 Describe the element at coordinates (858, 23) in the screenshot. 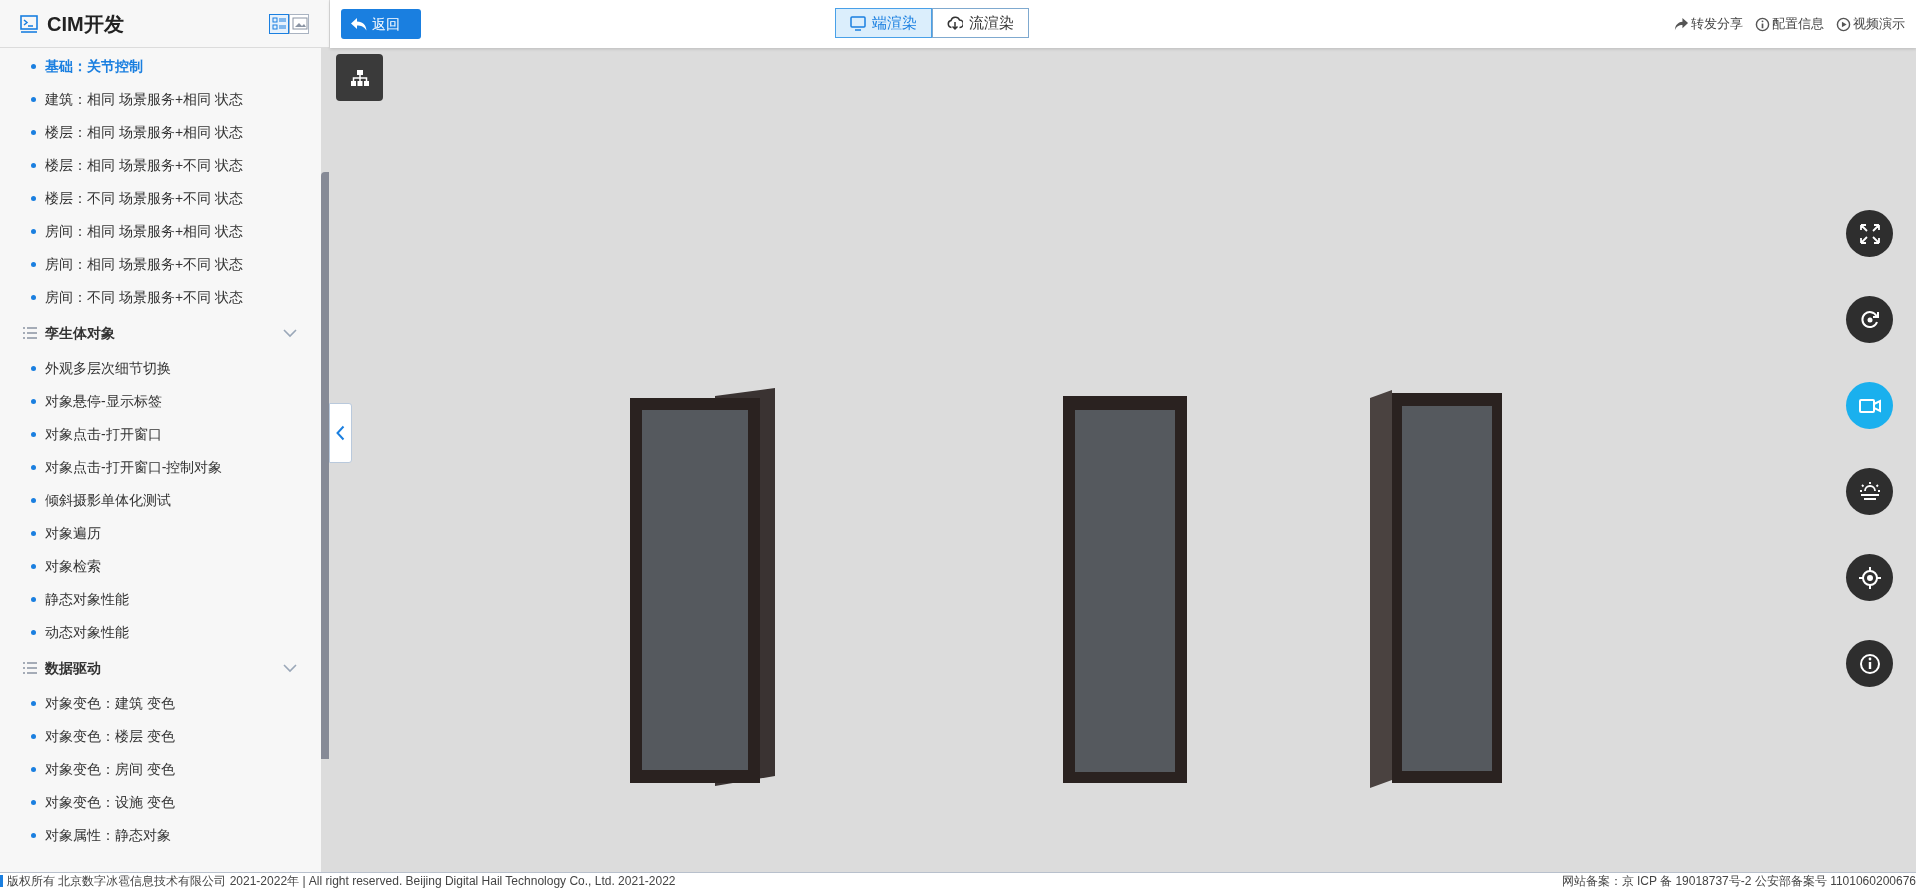

I see `monitor-icon` at that location.